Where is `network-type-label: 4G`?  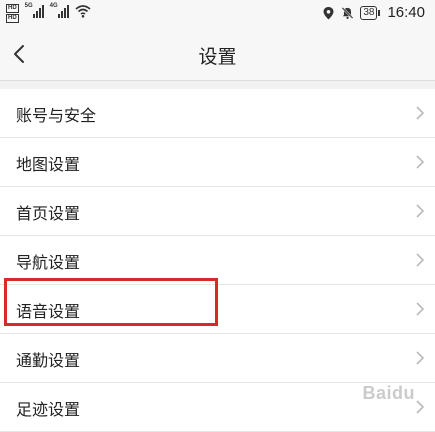 network-type-label: 4G is located at coordinates (53, 6).